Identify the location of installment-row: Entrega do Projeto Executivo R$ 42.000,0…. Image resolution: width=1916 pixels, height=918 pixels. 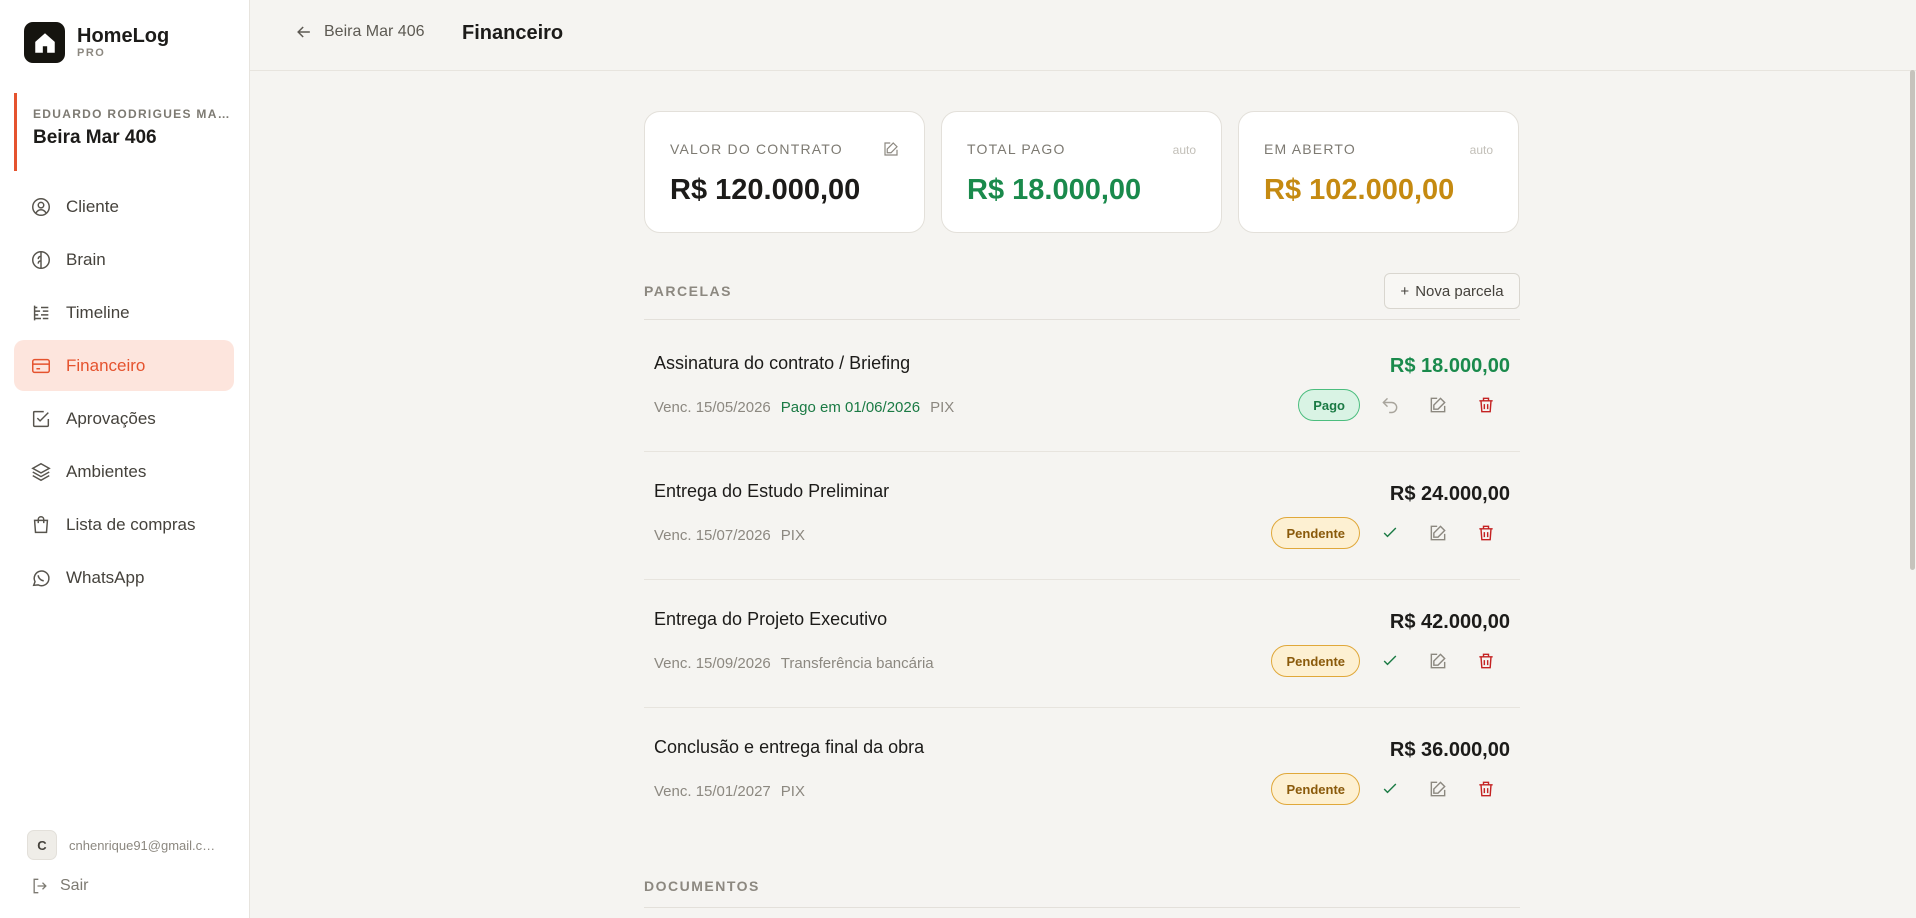
(1082, 644).